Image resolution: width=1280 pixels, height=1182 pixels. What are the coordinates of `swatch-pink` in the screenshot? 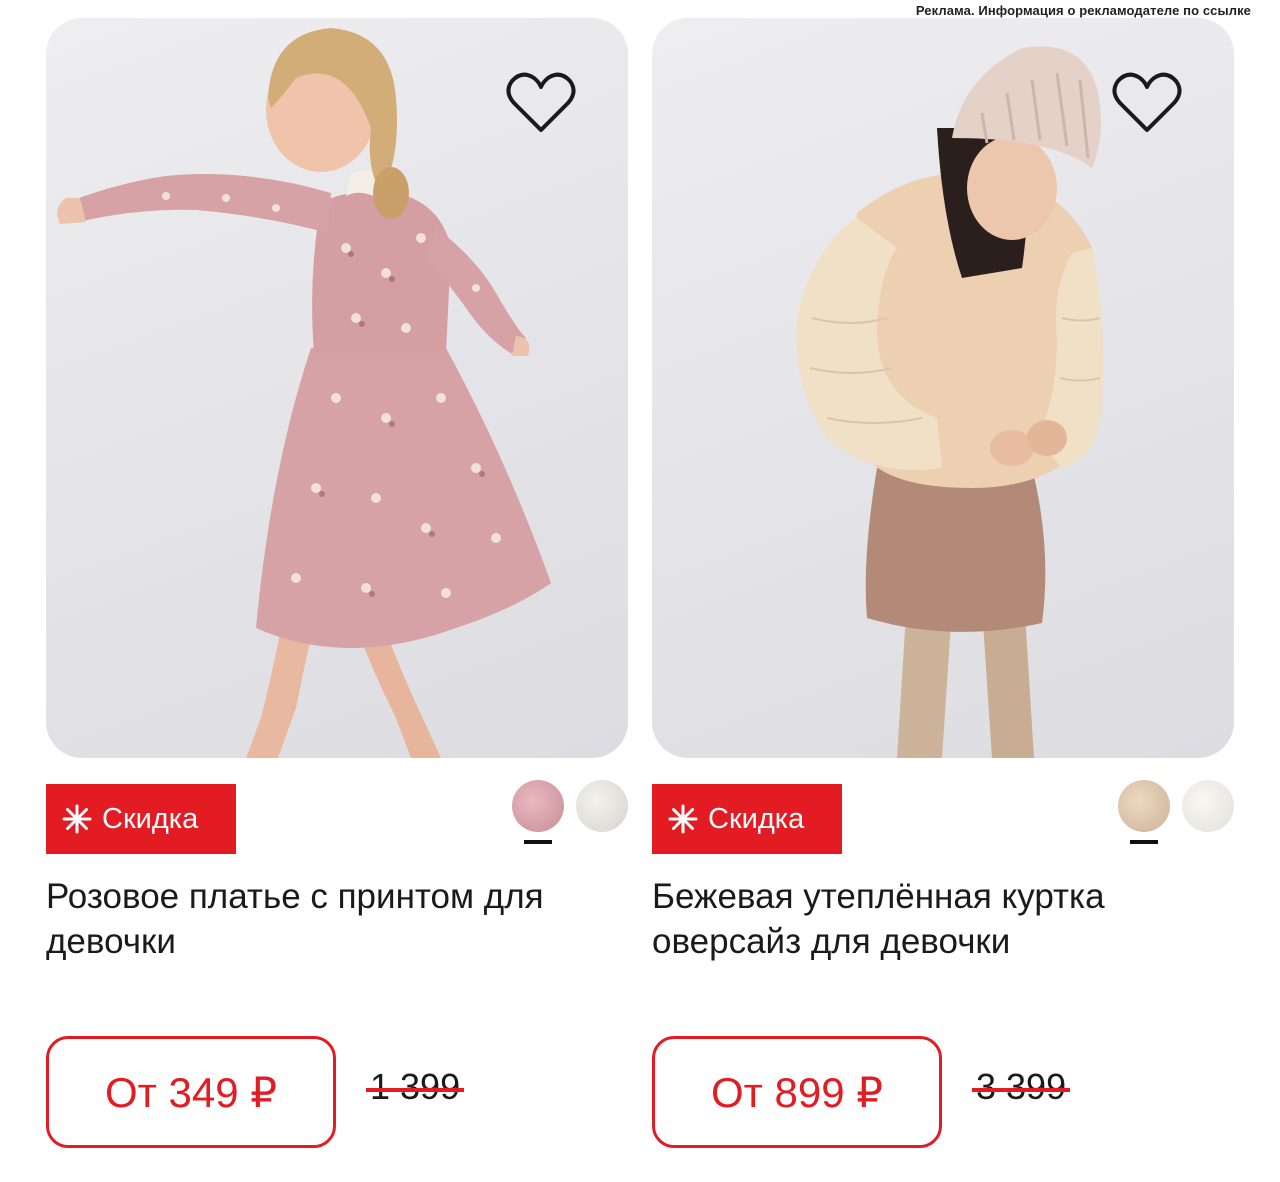 It's located at (538, 812).